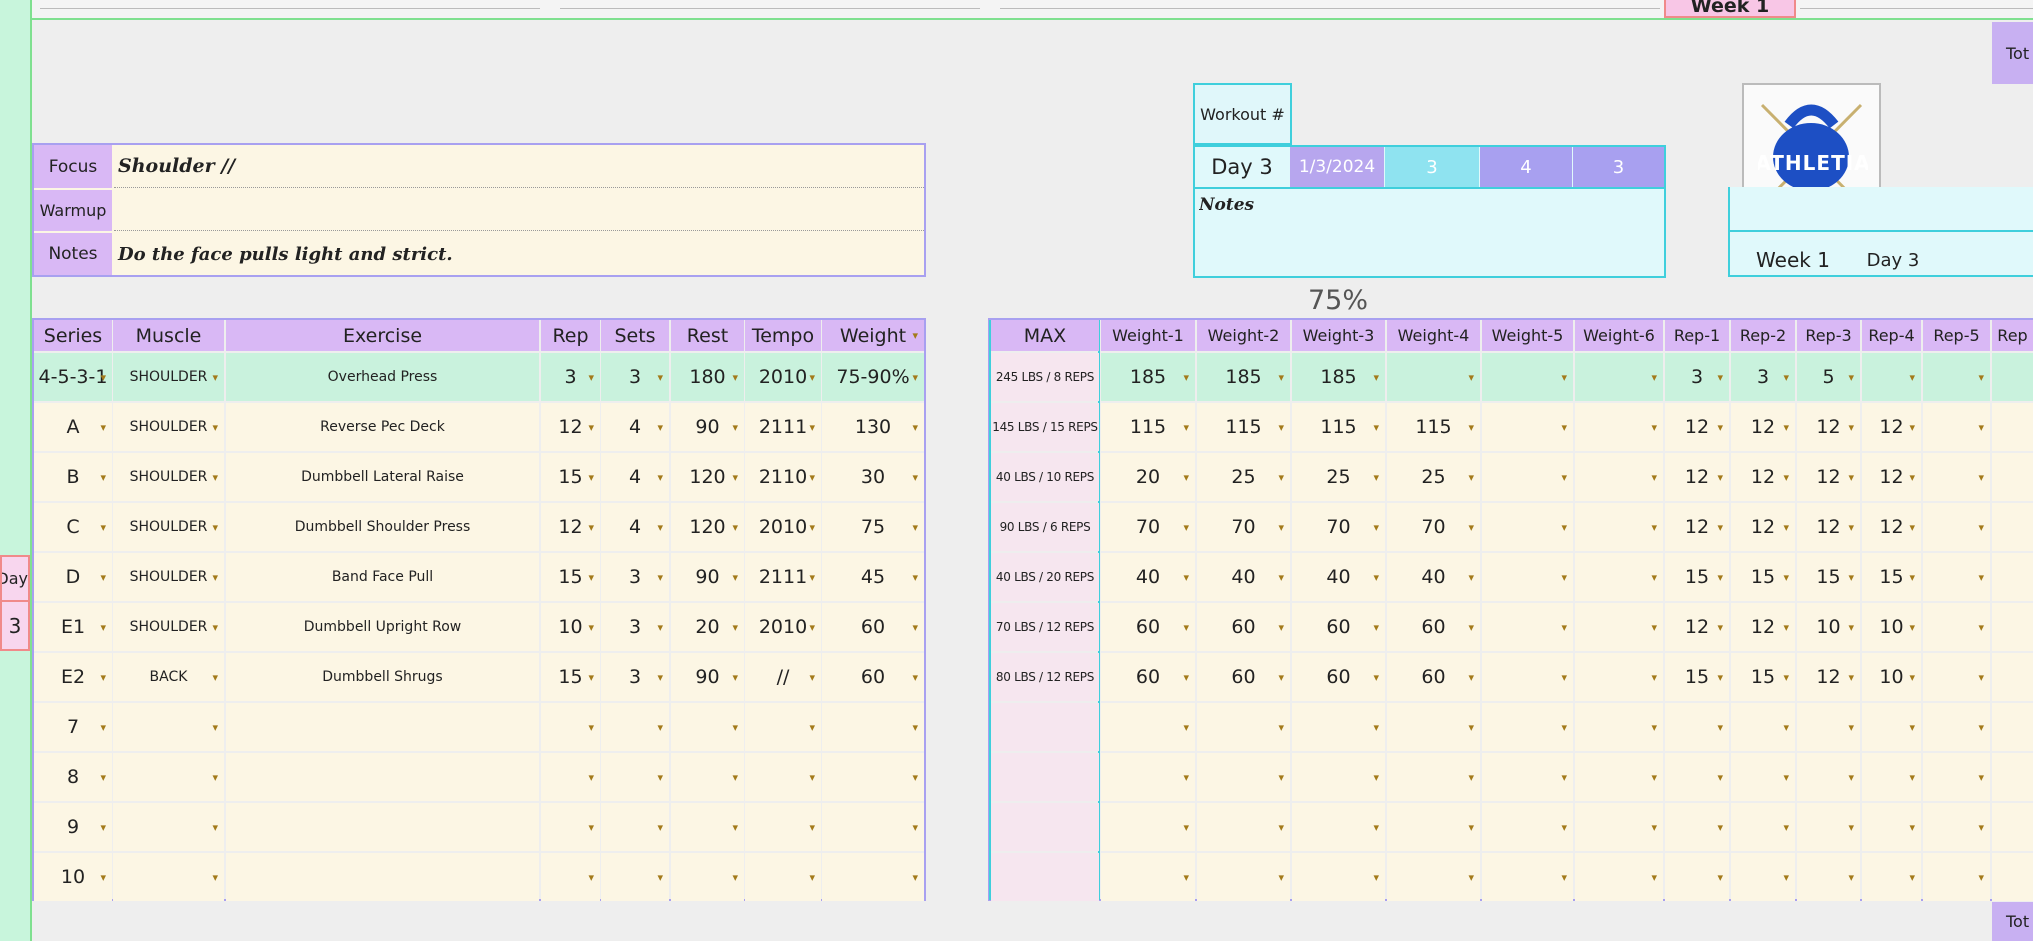  Describe the element at coordinates (1148, 427) in the screenshot. I see `cell-weight-1: 115` at that location.